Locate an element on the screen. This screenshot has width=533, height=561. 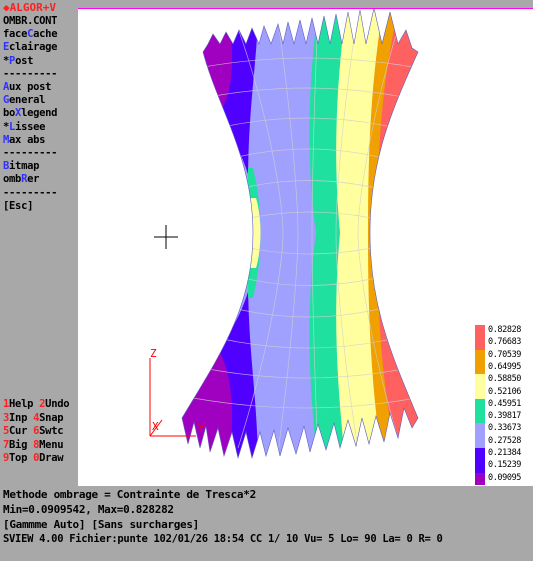
legend-value: 0.58850 is located at coordinates (505, 379).